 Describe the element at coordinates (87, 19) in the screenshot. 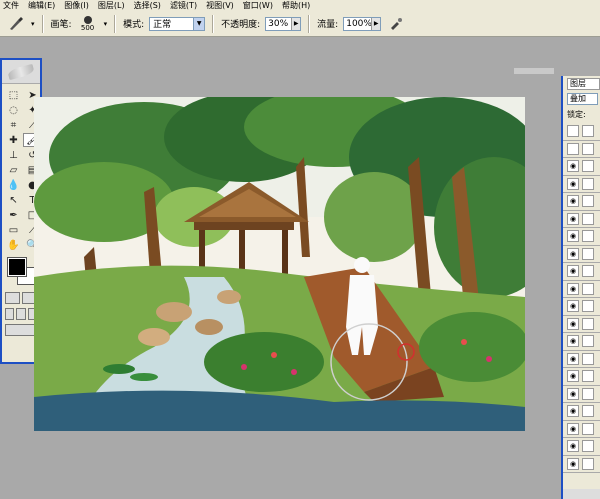

I see `brush-dot-icon` at that location.